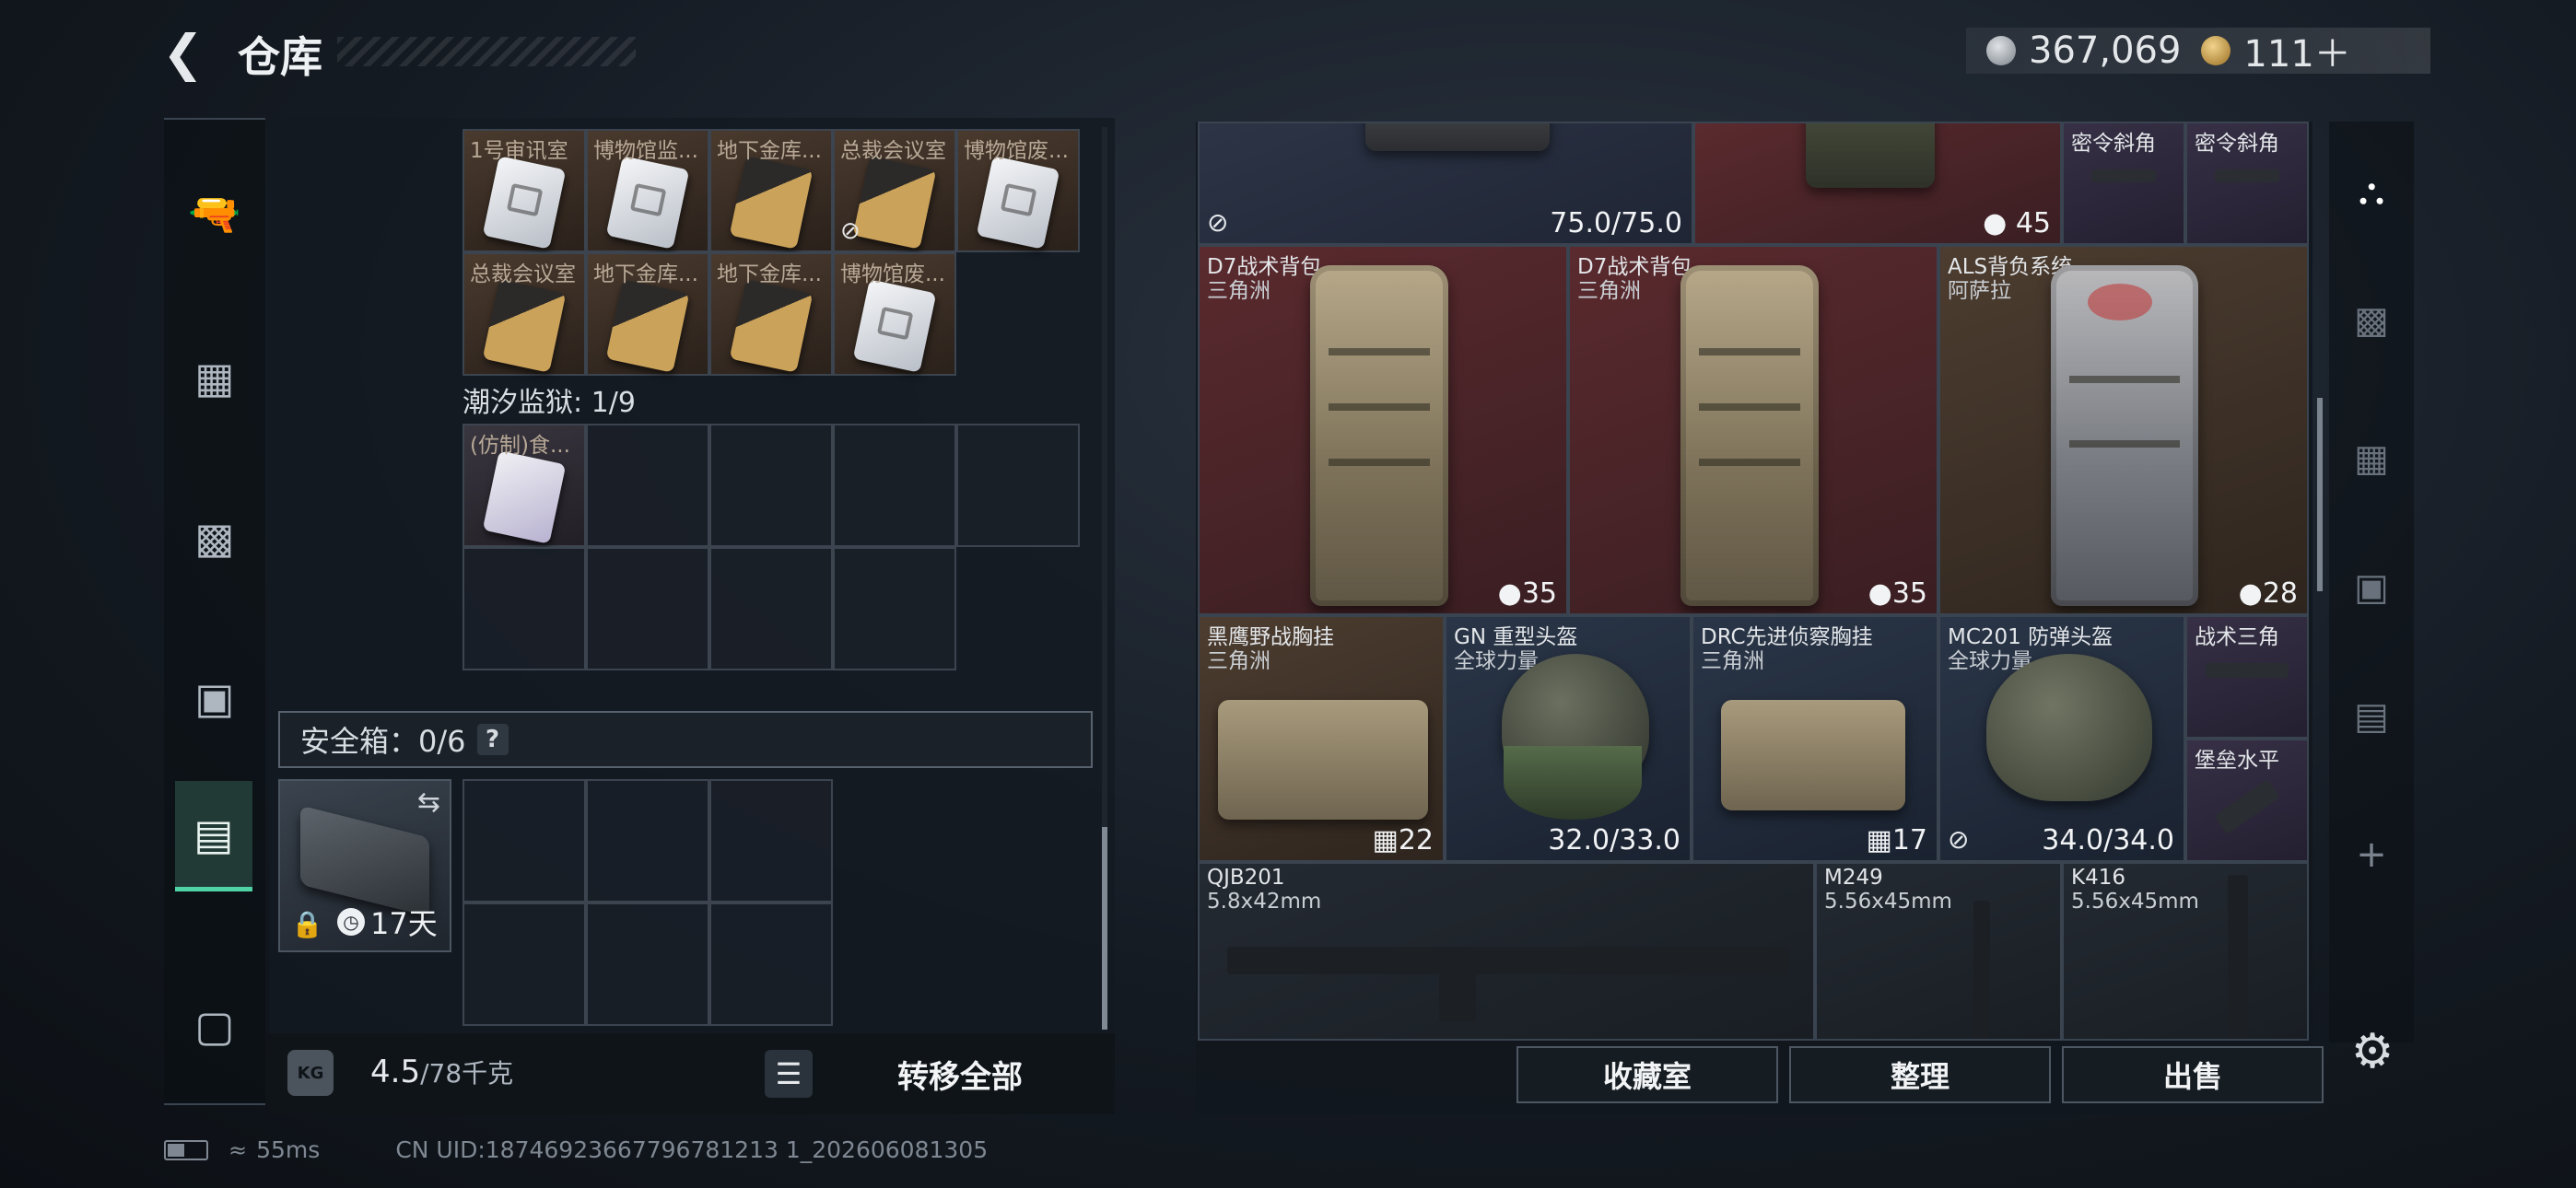  I want to click on swap-icon: ⇆, so click(428, 802).